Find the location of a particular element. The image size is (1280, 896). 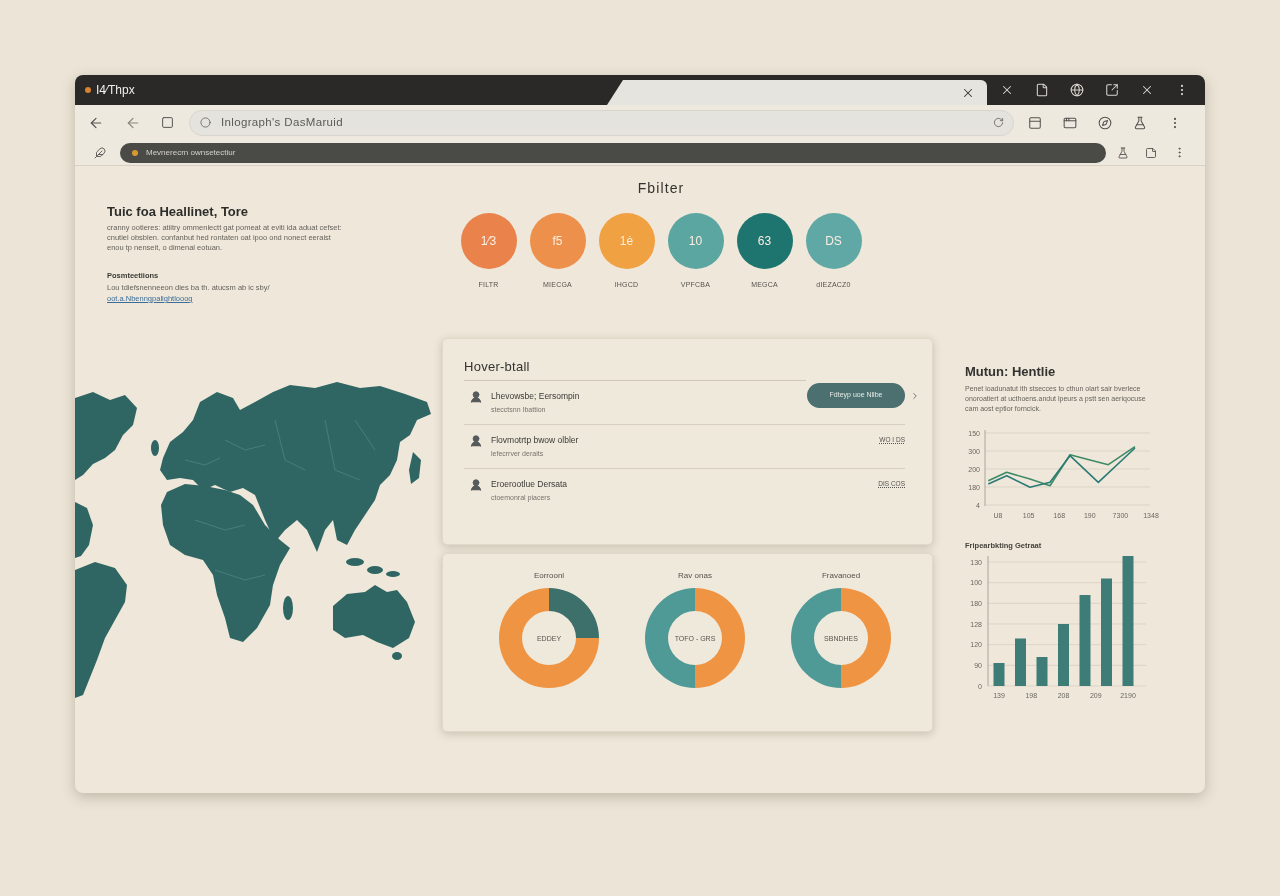

feather-icon is located at coordinates (100, 152).